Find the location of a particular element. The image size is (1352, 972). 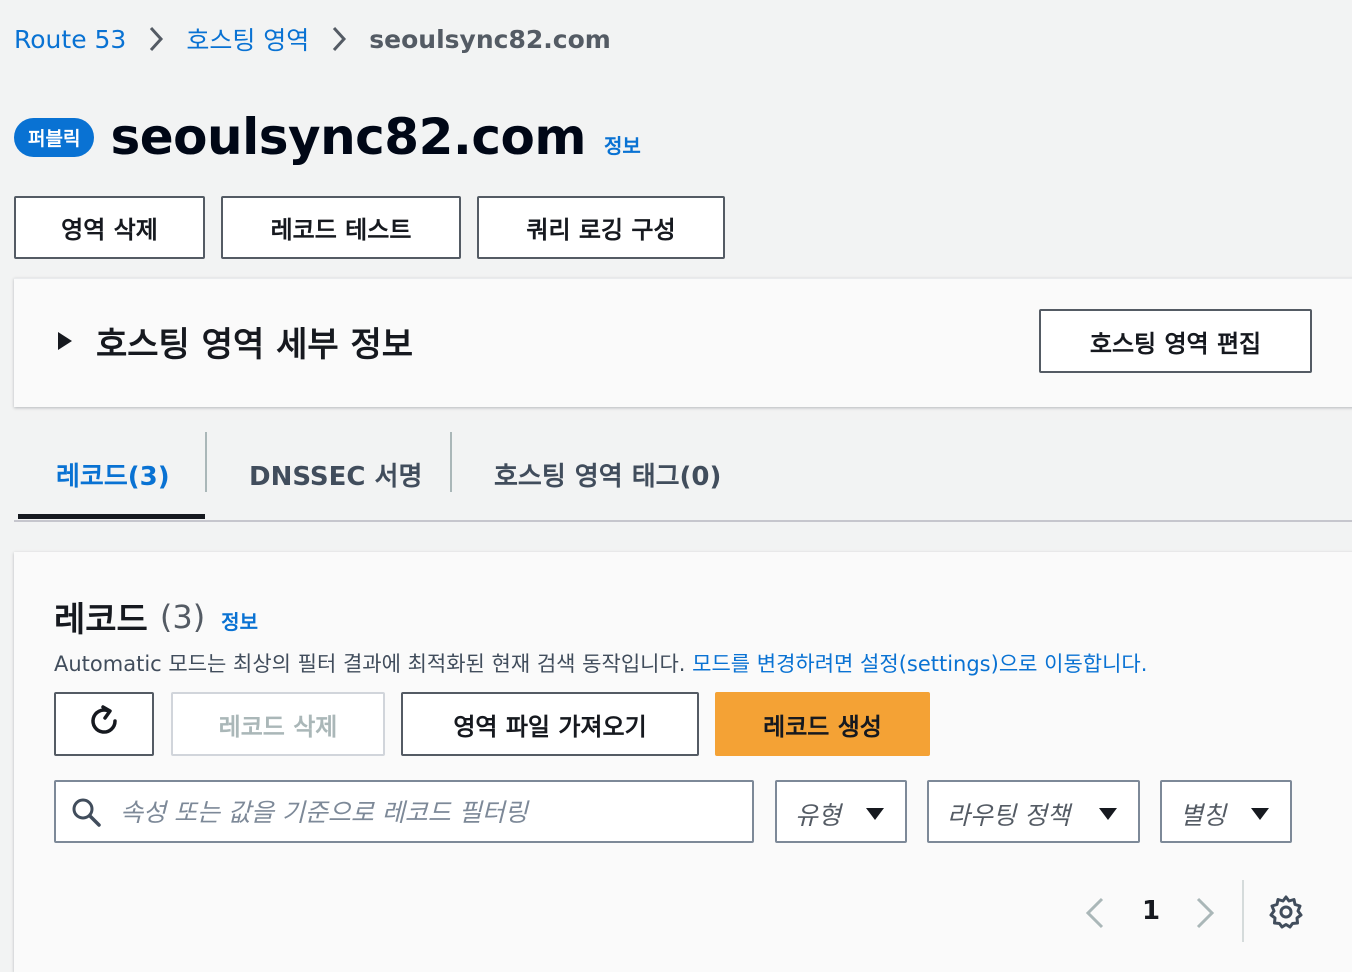

routing-policy-filter-select: 라우팅 정책 is located at coordinates (1033, 811).